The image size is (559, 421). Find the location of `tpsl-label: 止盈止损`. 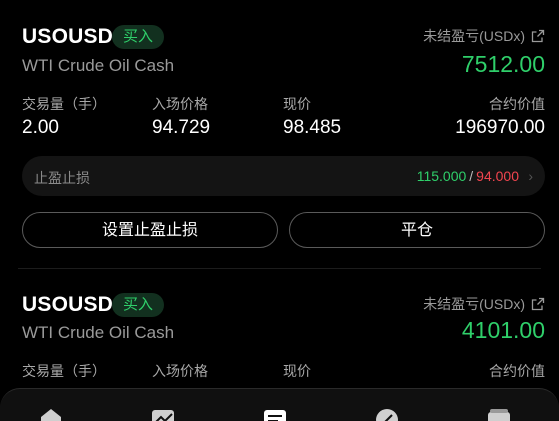

tpsl-label: 止盈止损 is located at coordinates (62, 178).